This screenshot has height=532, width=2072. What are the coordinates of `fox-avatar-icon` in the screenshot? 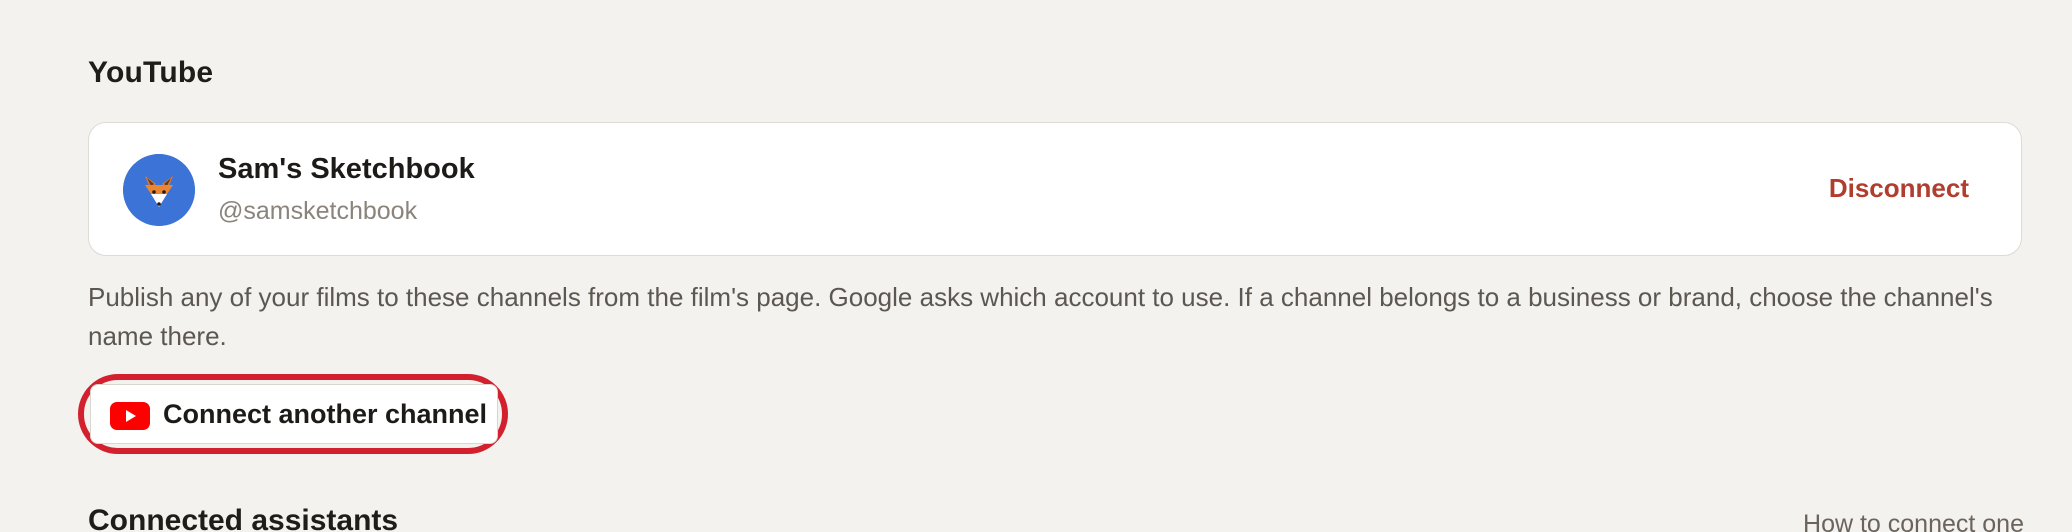 It's located at (159, 190).